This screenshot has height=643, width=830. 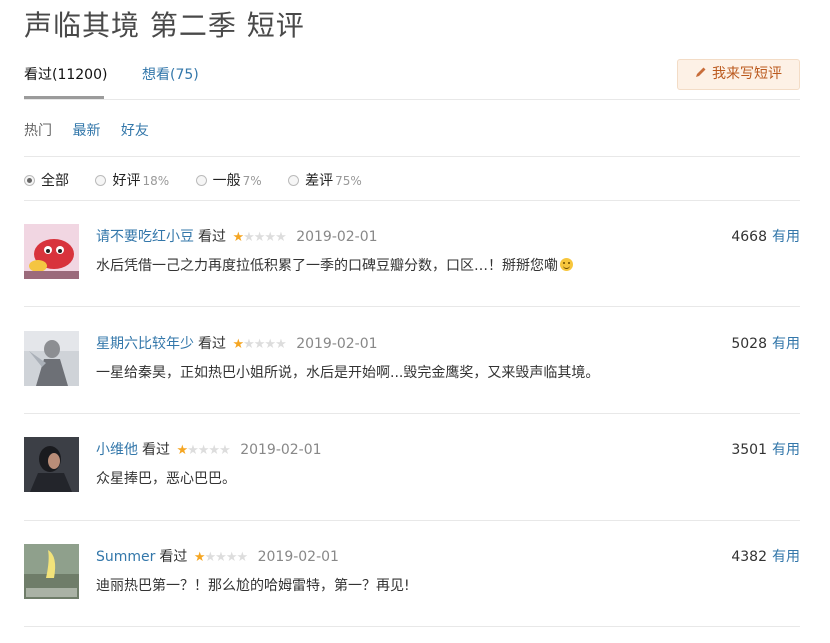 What do you see at coordinates (55, 181) in the screenshot?
I see `filter-label: 全部` at bounding box center [55, 181].